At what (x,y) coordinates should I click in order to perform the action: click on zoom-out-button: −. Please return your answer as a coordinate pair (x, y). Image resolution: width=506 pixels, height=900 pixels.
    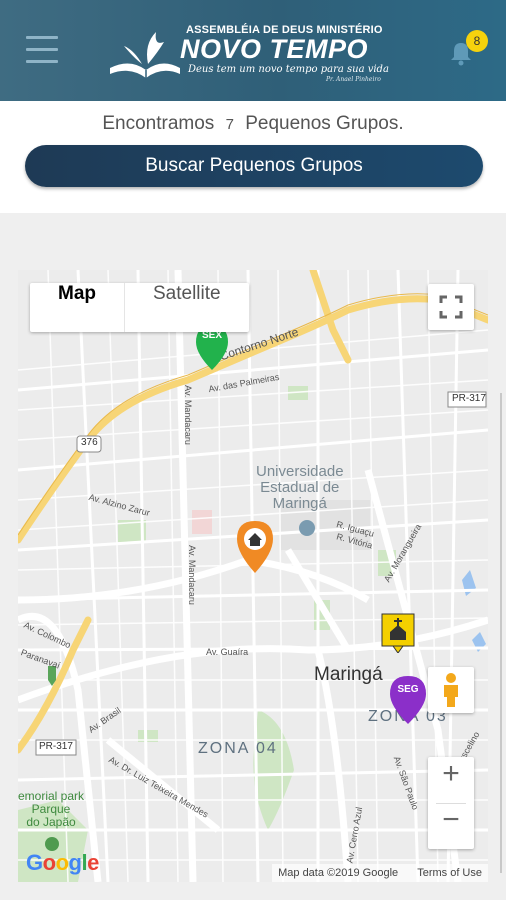
    Looking at the image, I should click on (451, 826).